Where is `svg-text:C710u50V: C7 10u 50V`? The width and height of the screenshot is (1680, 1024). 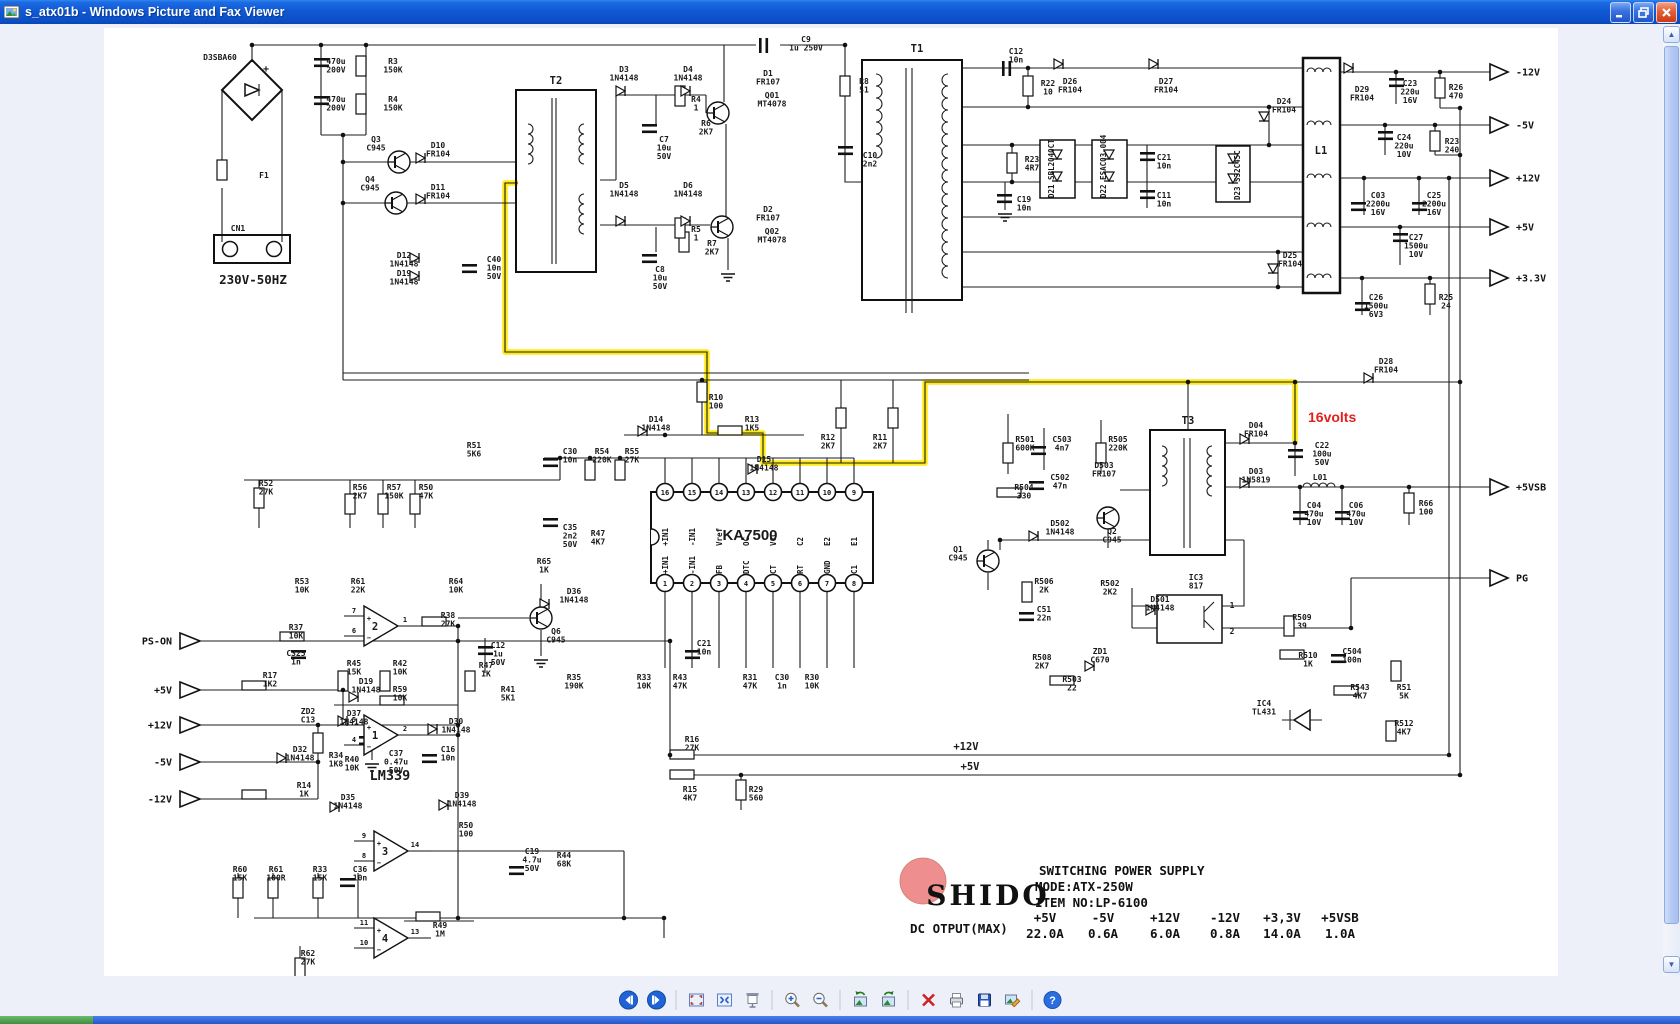
svg-text:C710u50V: C7 10u 50V is located at coordinates (664, 148).